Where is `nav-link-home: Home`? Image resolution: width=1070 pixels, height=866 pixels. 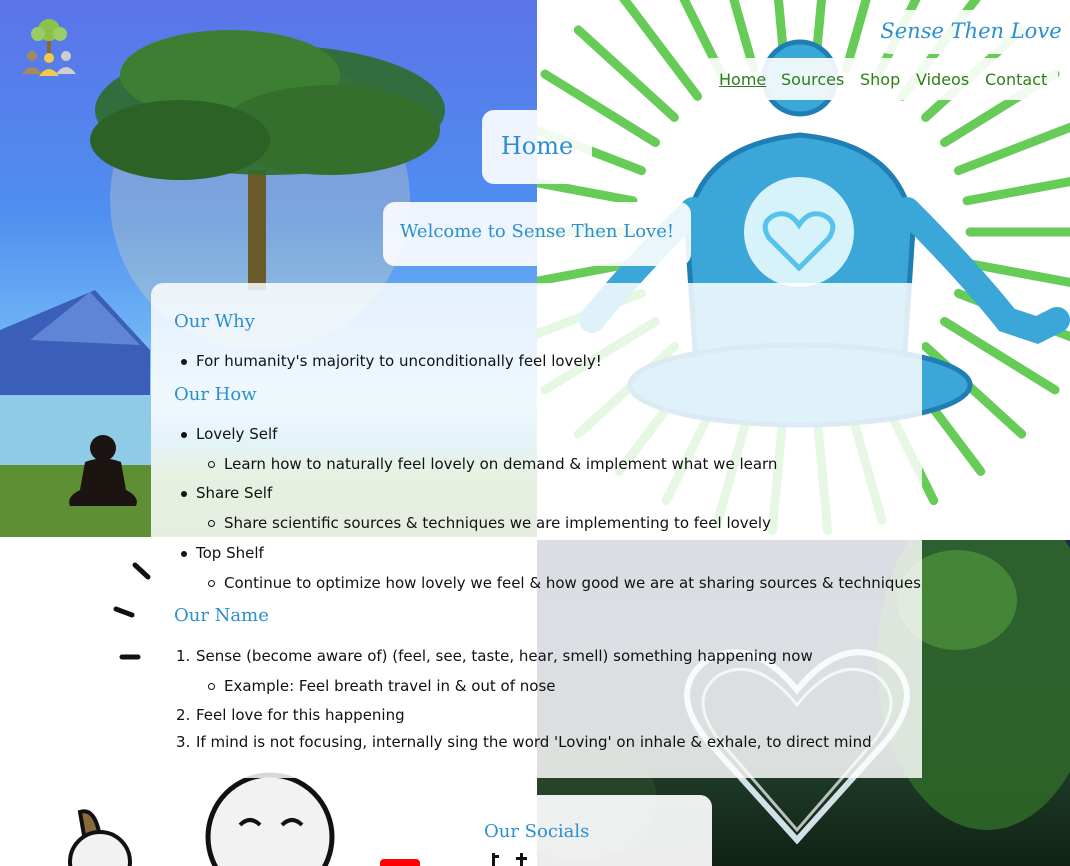
nav-link-home: Home is located at coordinates (742, 79).